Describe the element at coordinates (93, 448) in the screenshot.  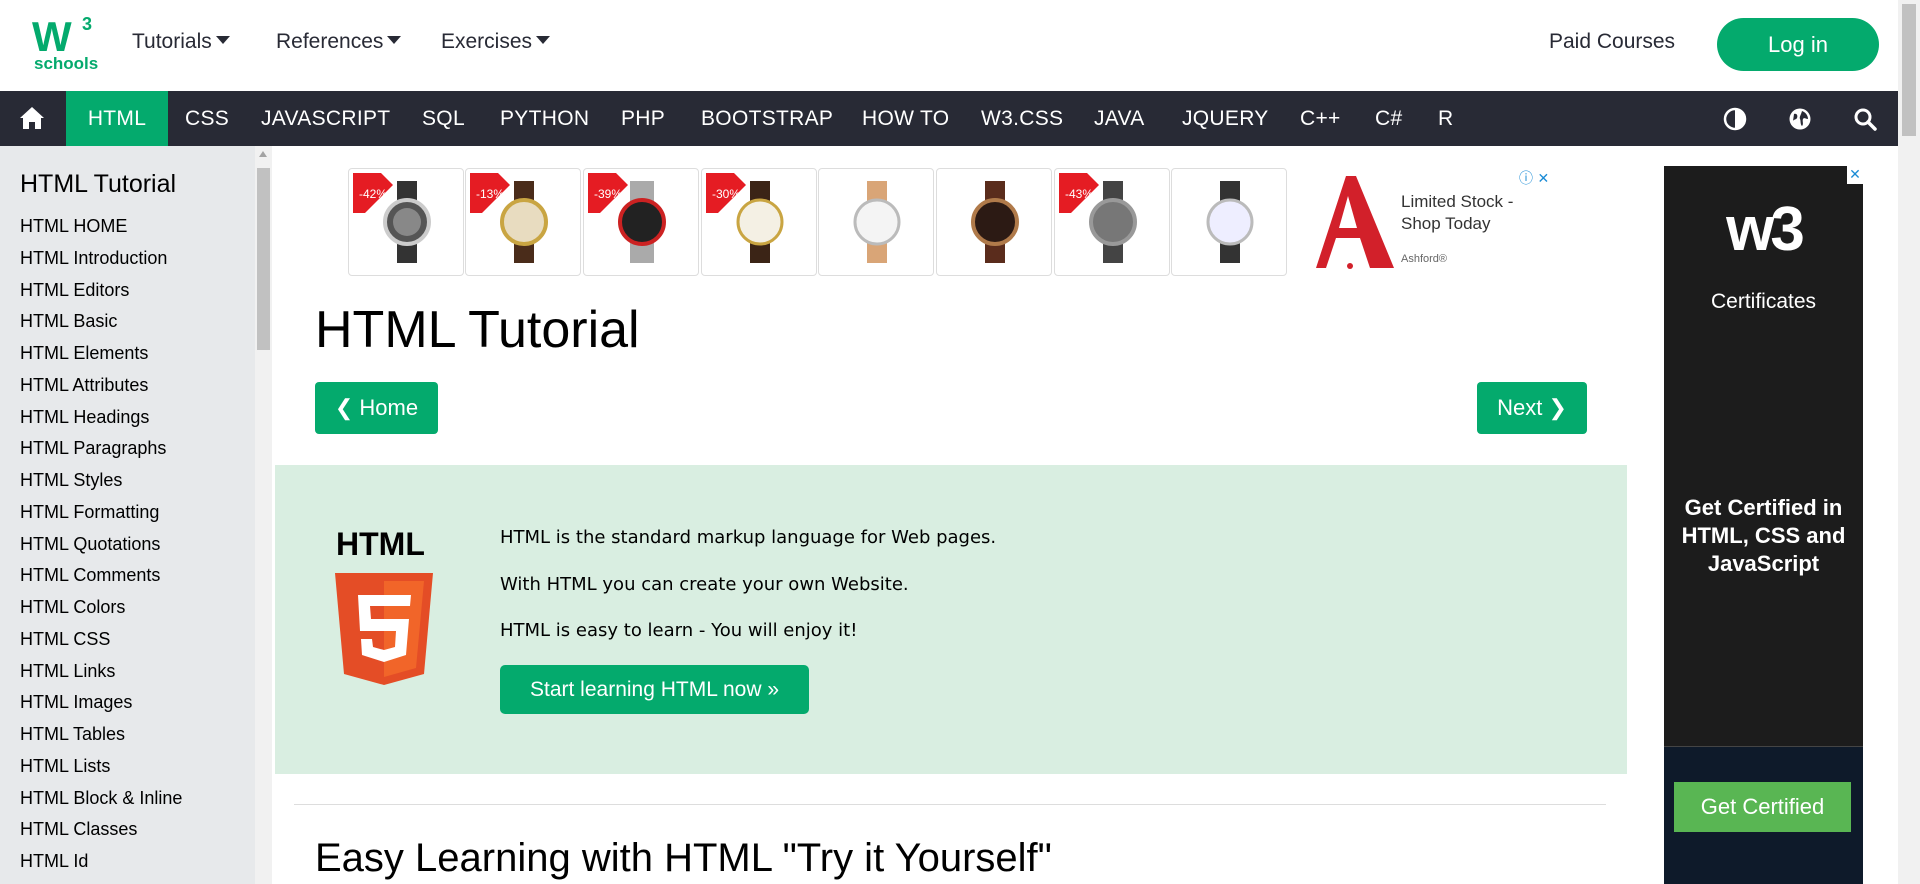
I see `sidebar-item-html-paragraphs: HTML Paragraphs` at that location.